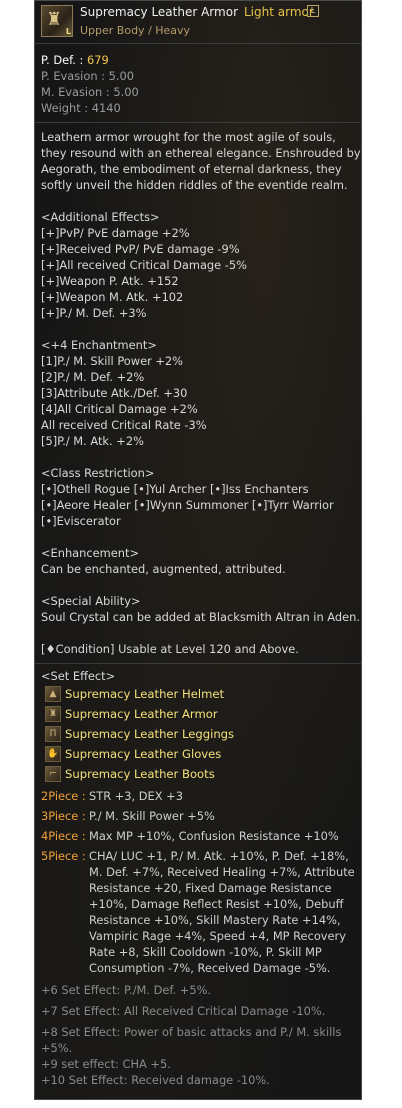  Describe the element at coordinates (144, 265) in the screenshot. I see `additional-effect-line: [+]All received Critical Damage -5%` at that location.